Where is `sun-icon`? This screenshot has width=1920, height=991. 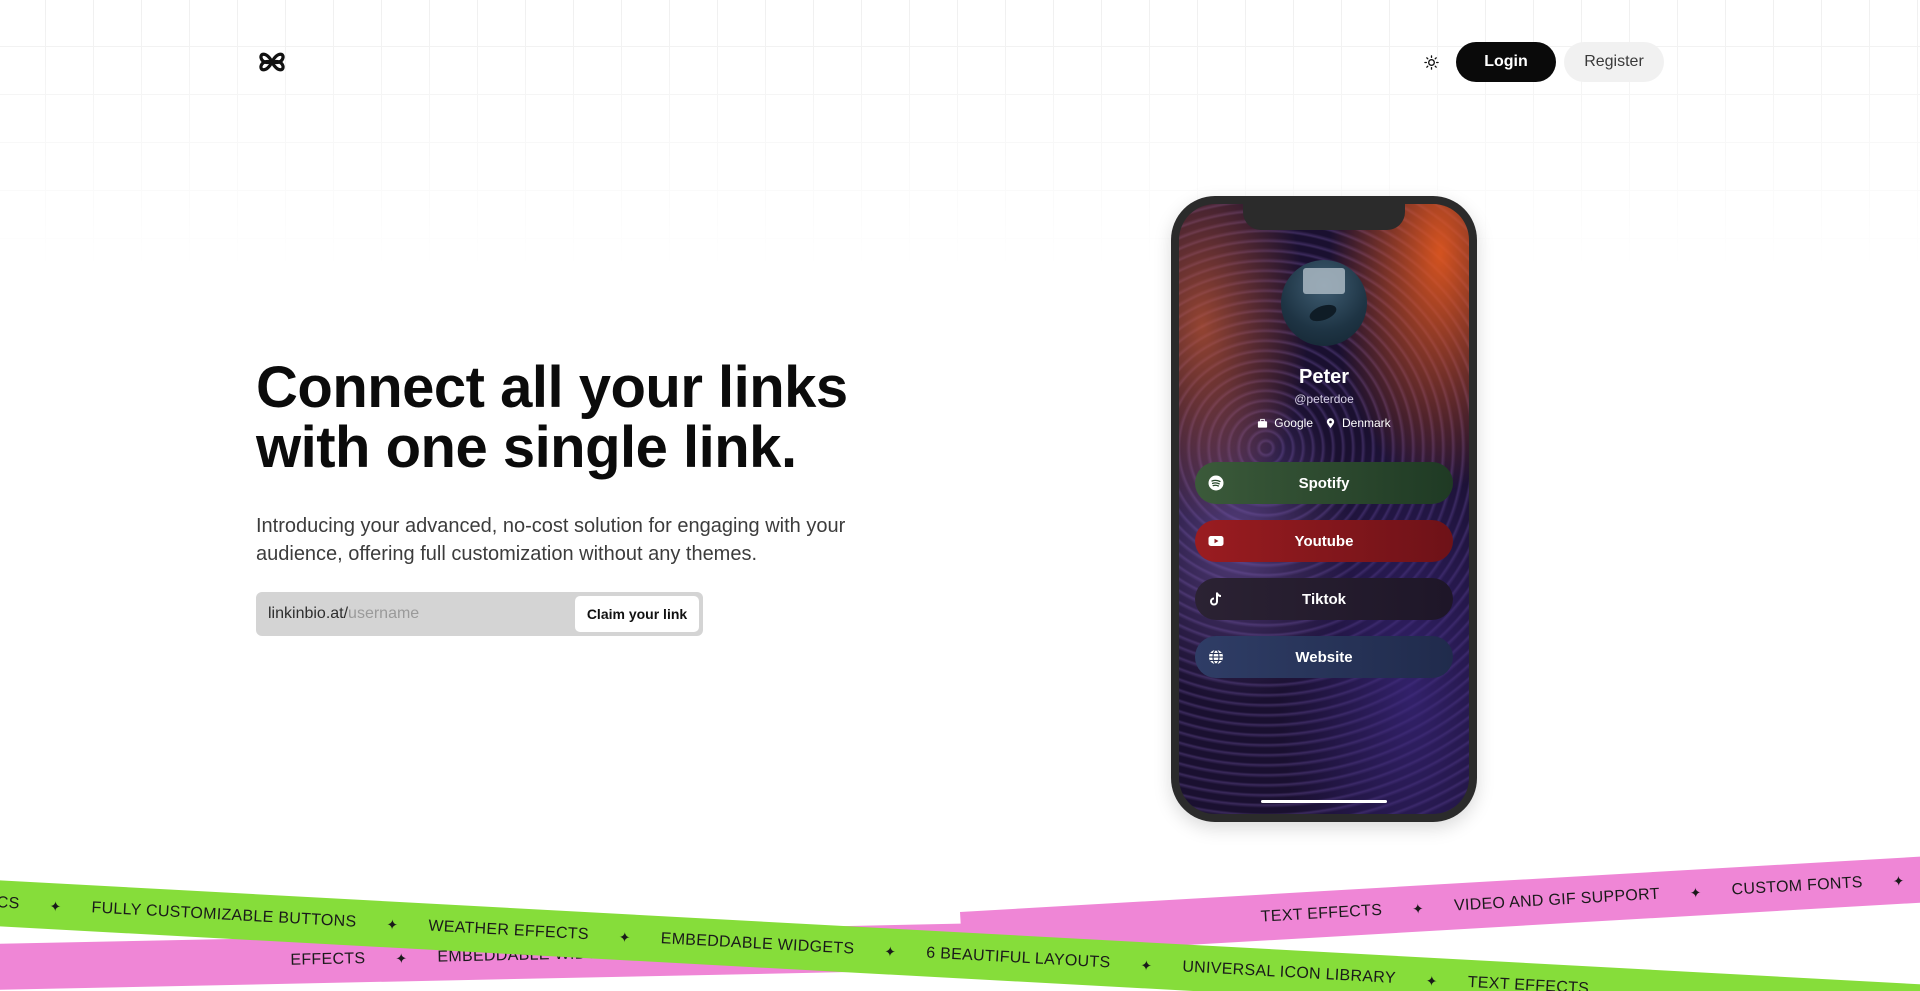 sun-icon is located at coordinates (1431, 62).